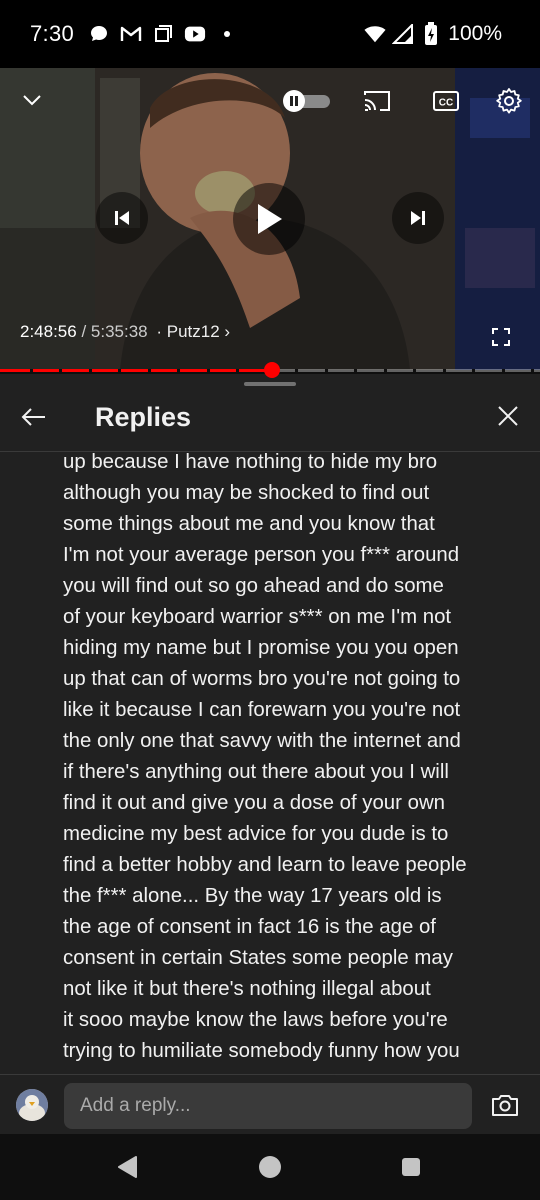  I want to click on gear-icon, so click(509, 101).